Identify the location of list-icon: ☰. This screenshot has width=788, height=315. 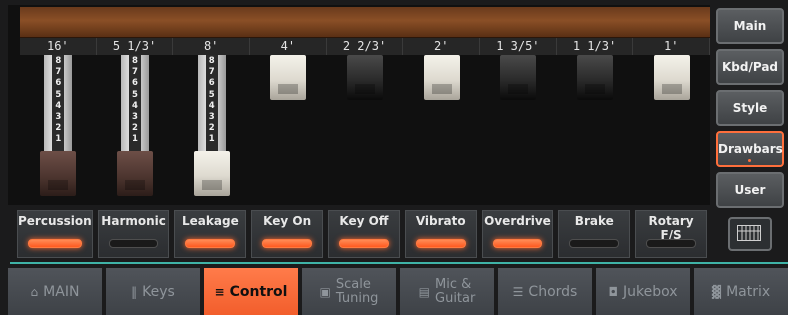
(518, 291).